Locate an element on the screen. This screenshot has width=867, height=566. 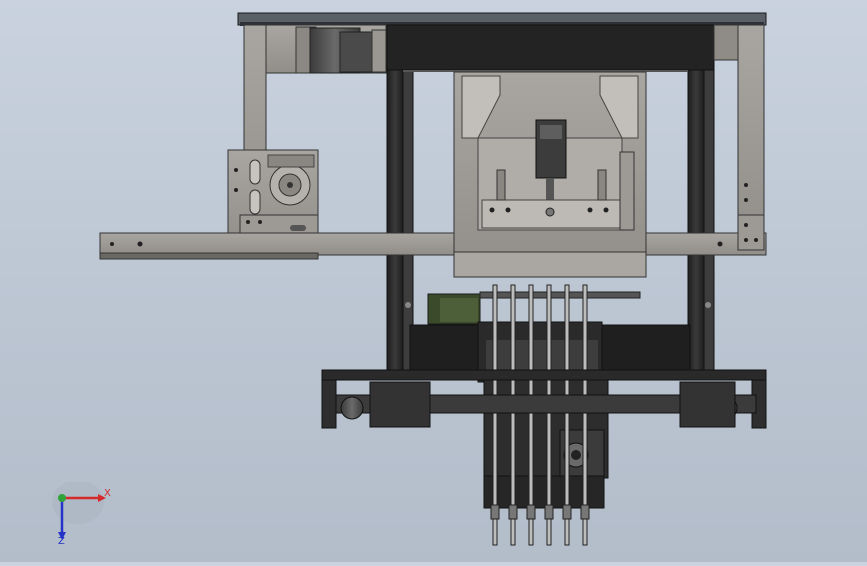
view-orientation-triad: X Z is located at coordinates (83, 516).